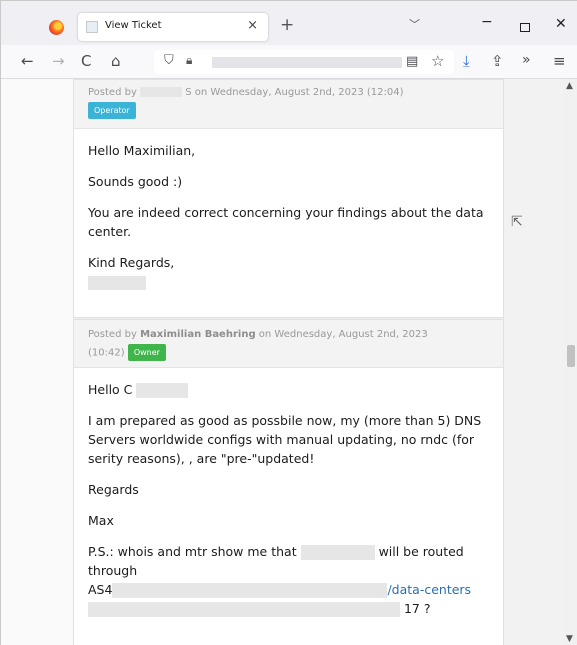 The width and height of the screenshot is (577, 645). I want to click on reply-paragraph: Max, so click(101, 520).